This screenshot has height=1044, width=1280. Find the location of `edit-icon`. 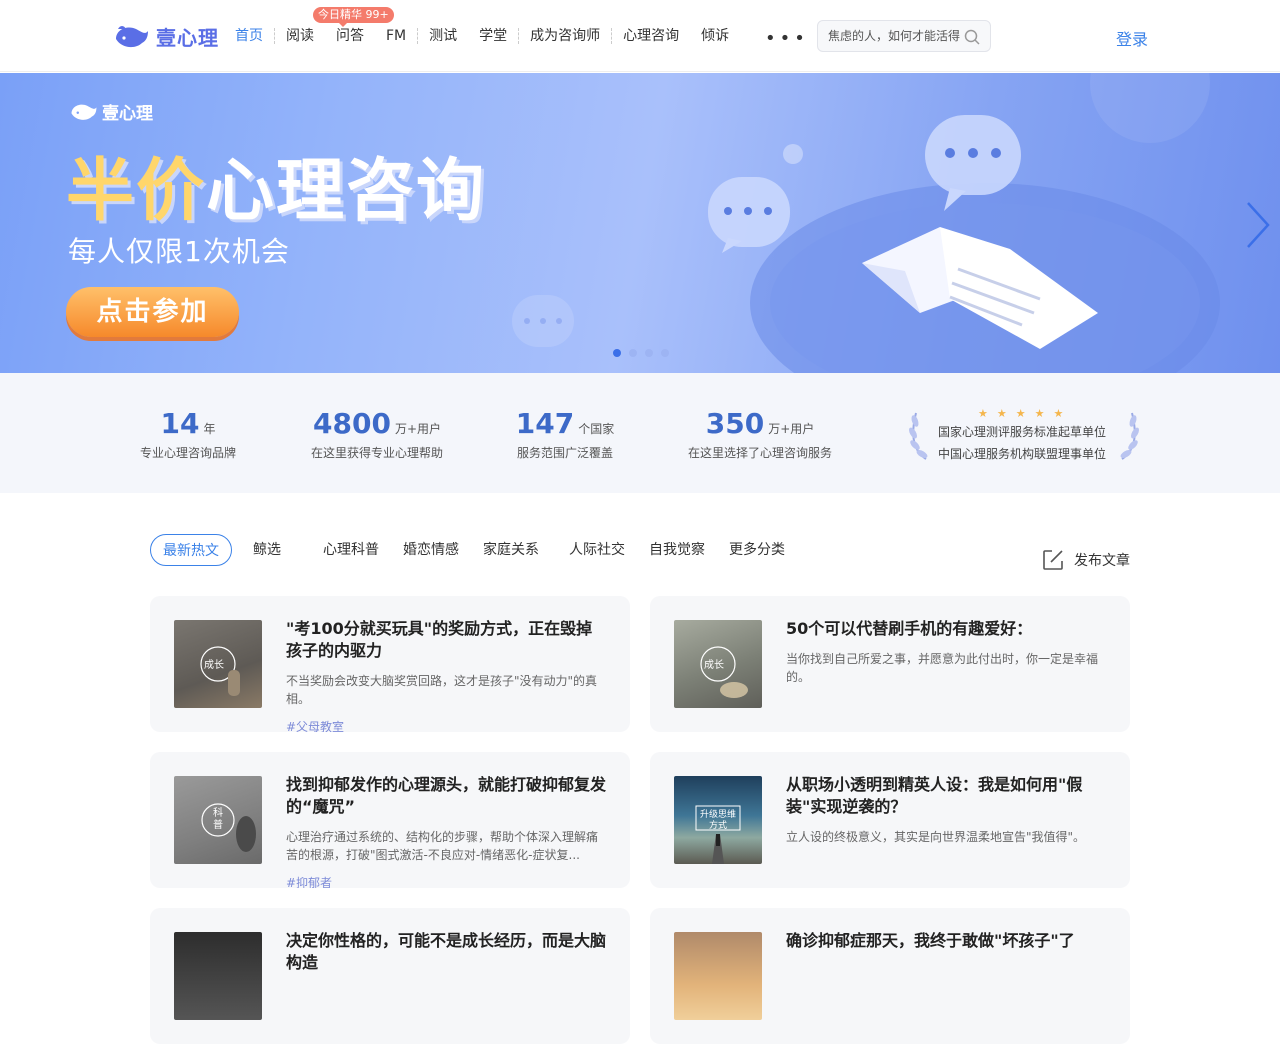

edit-icon is located at coordinates (1053, 560).